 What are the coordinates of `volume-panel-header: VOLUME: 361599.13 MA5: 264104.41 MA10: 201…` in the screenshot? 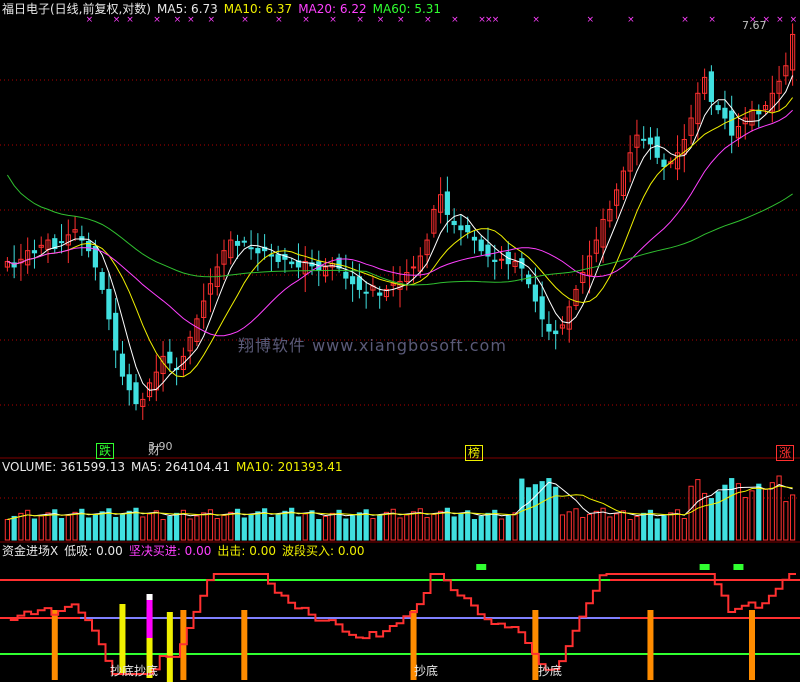 It's located at (175, 467).